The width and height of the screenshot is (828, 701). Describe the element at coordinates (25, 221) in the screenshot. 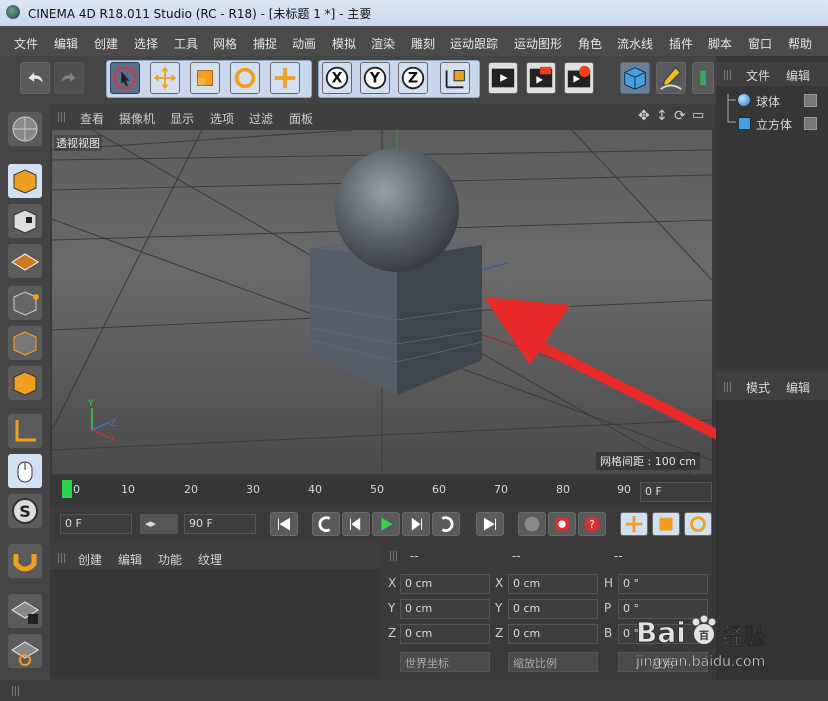

I see `texture-mode-button` at that location.